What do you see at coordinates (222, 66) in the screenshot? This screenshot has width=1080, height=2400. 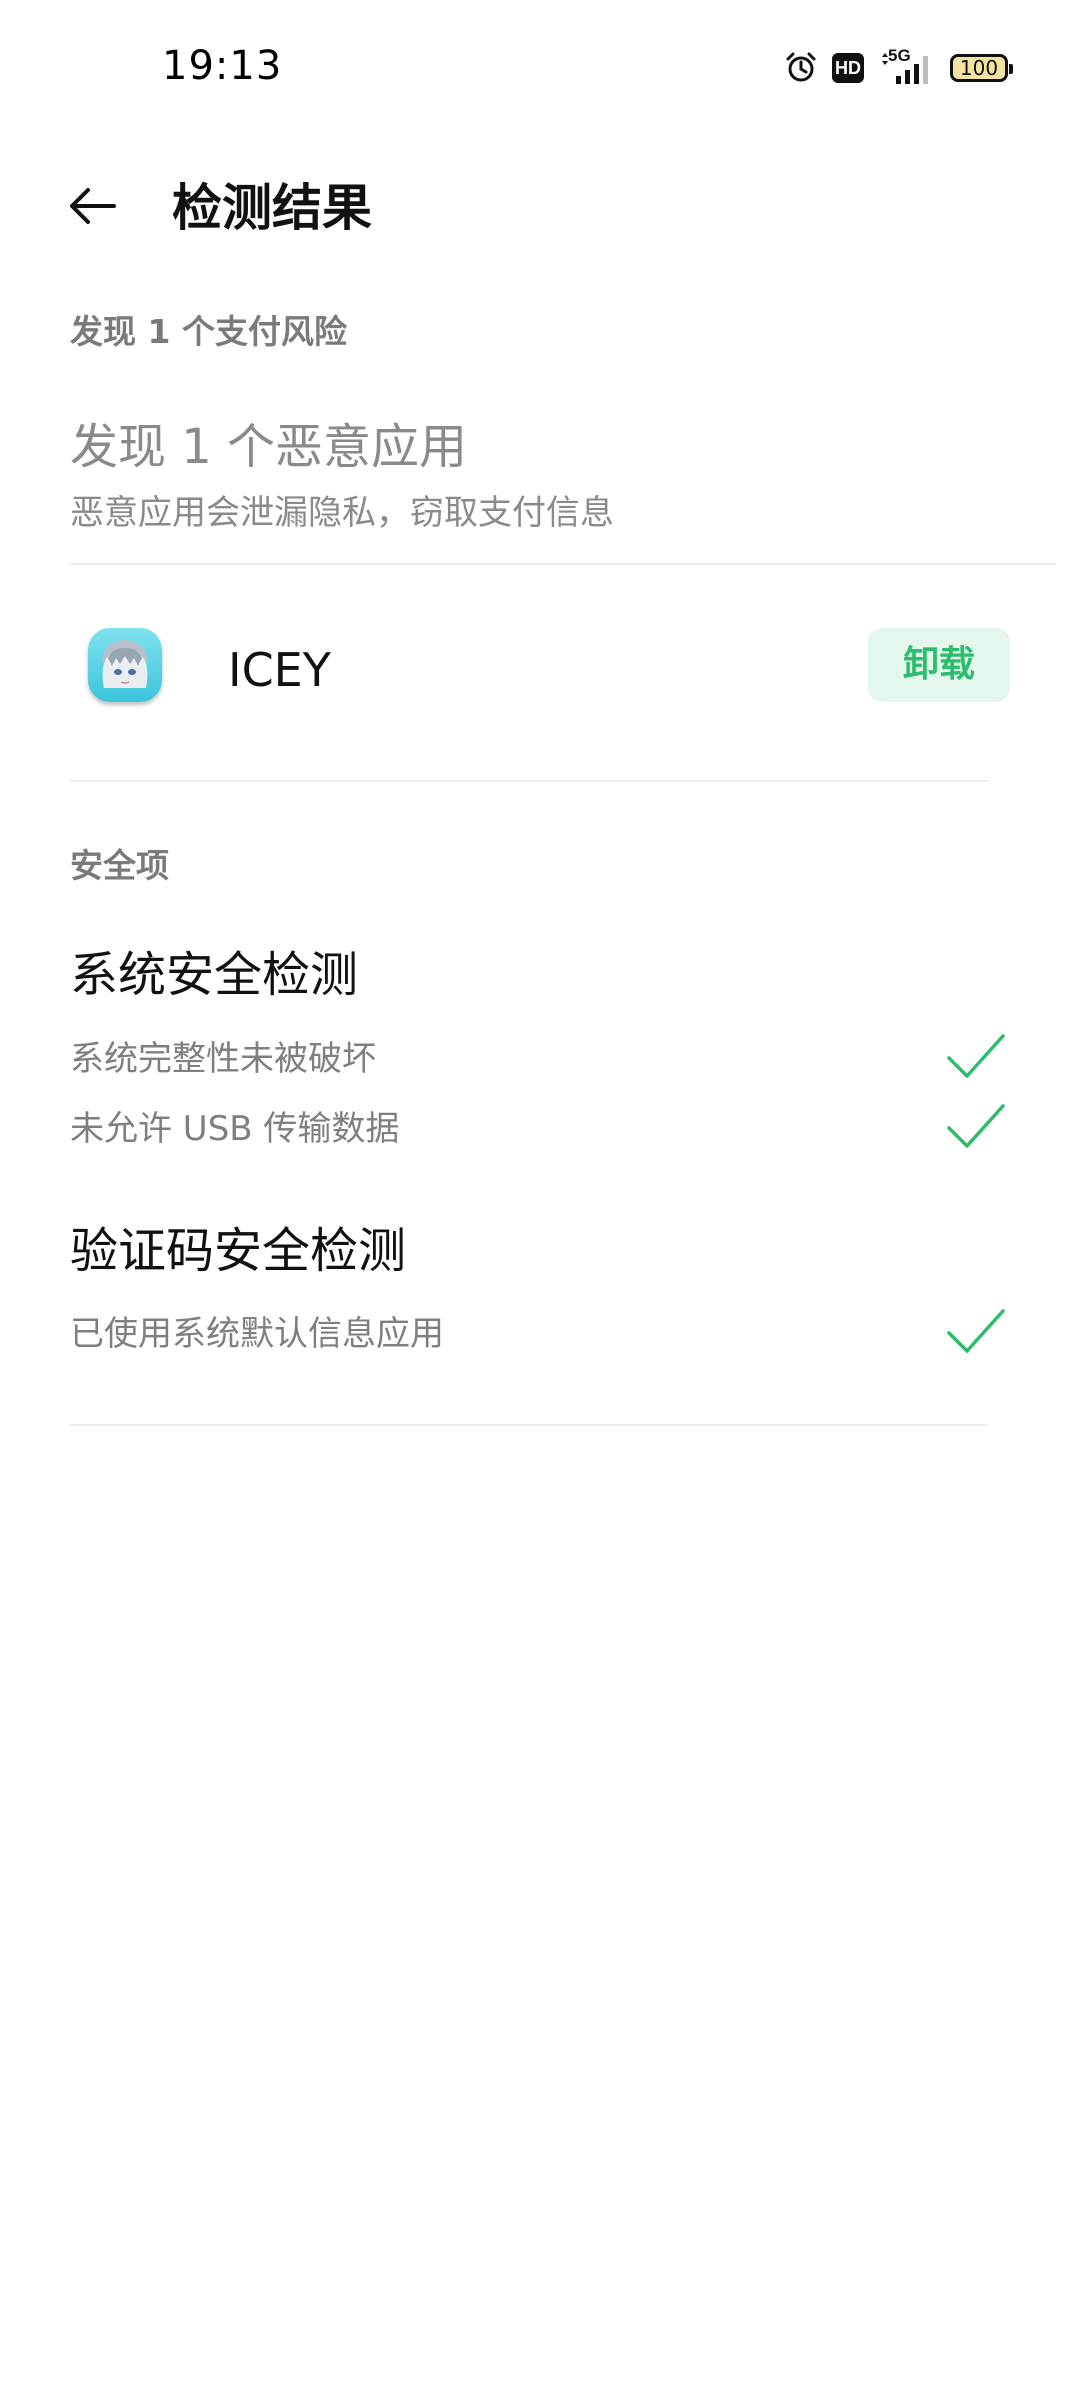 I see `status-time: 19:13` at bounding box center [222, 66].